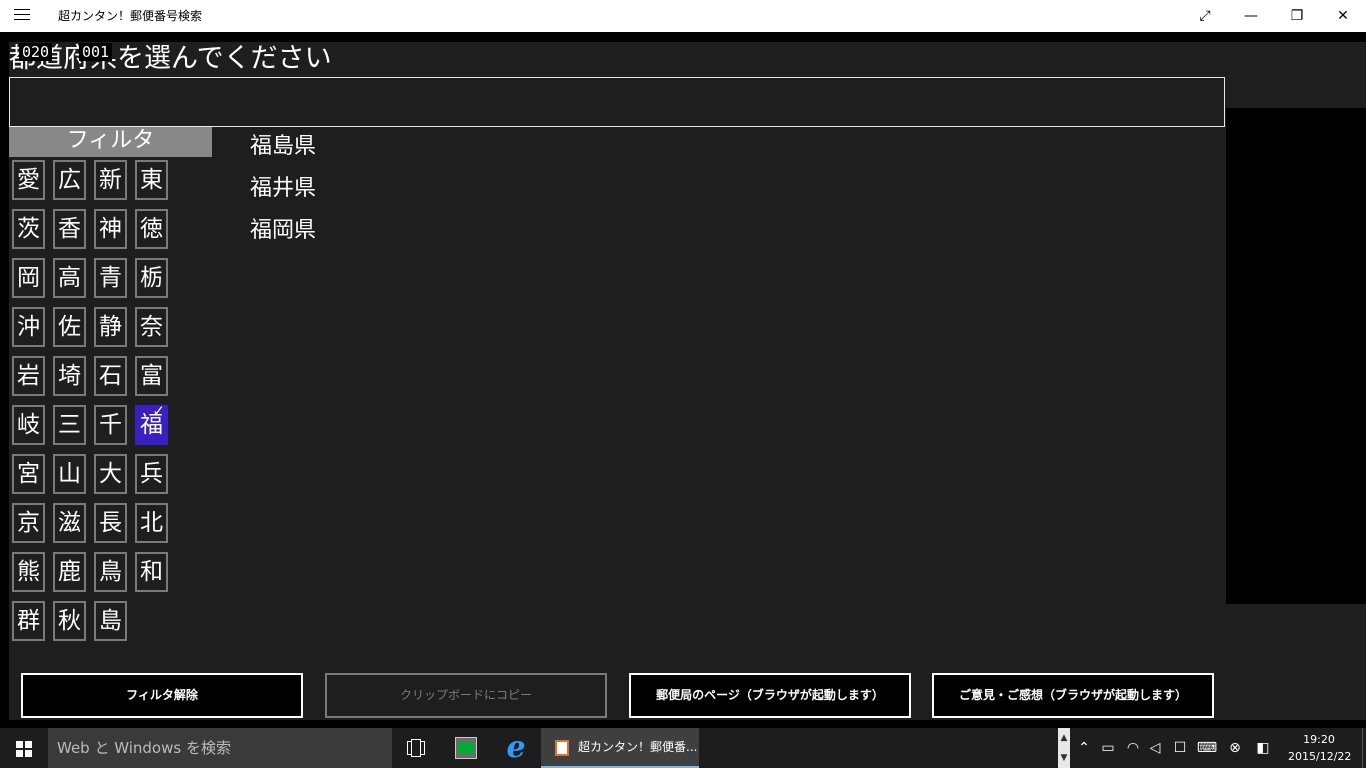 Image resolution: width=1366 pixels, height=768 pixels. Describe the element at coordinates (1133, 748) in the screenshot. I see `wifi-icon: ◠` at that location.